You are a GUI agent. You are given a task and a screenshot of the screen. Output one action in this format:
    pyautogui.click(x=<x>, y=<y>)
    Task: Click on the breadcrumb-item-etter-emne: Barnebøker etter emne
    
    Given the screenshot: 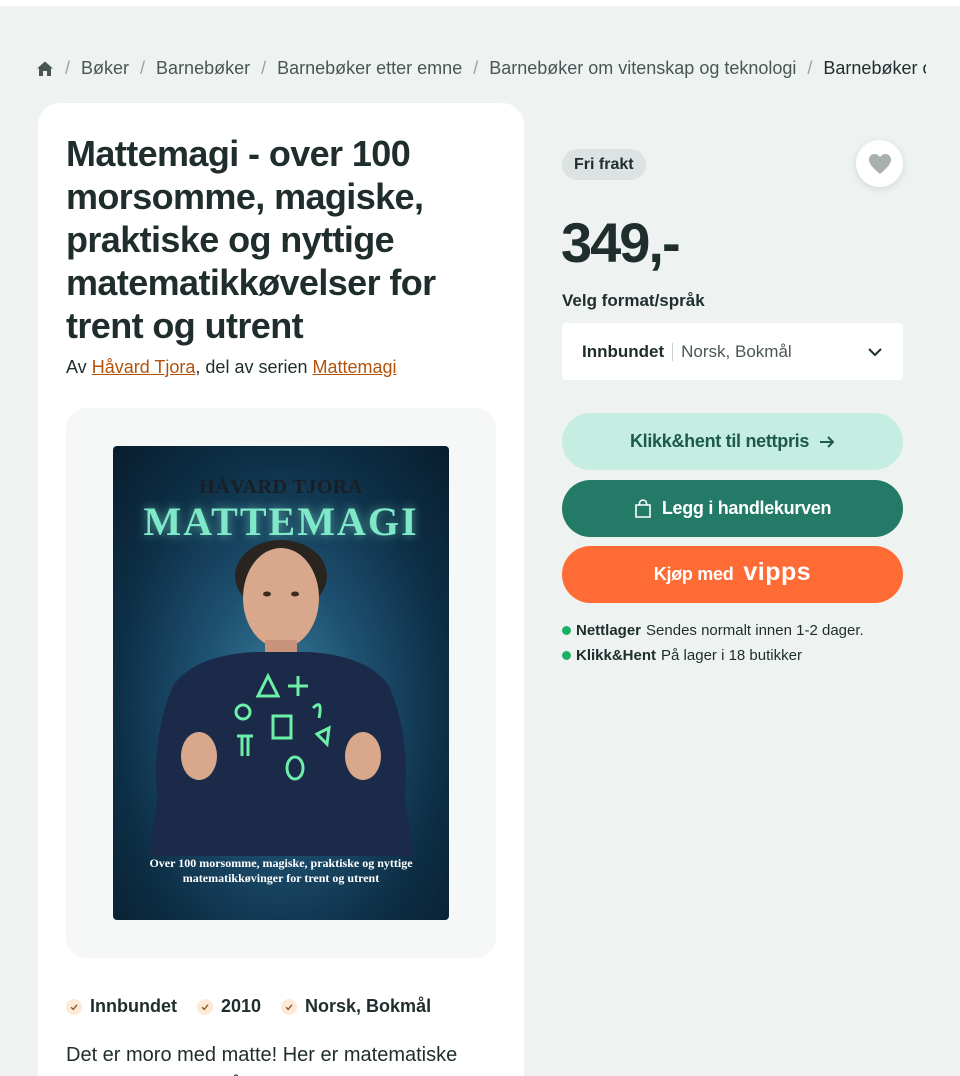 What is the action you would take?
    pyautogui.click(x=369, y=68)
    